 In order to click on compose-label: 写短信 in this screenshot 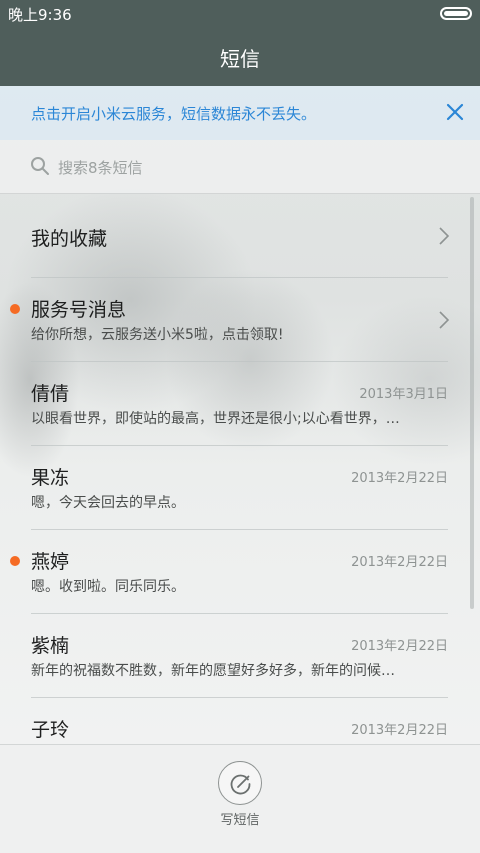, I will do `click(240, 818)`.